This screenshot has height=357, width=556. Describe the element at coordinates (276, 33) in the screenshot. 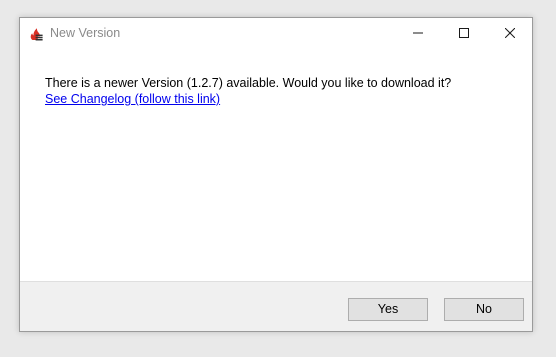

I see `title-bar: New Version` at that location.